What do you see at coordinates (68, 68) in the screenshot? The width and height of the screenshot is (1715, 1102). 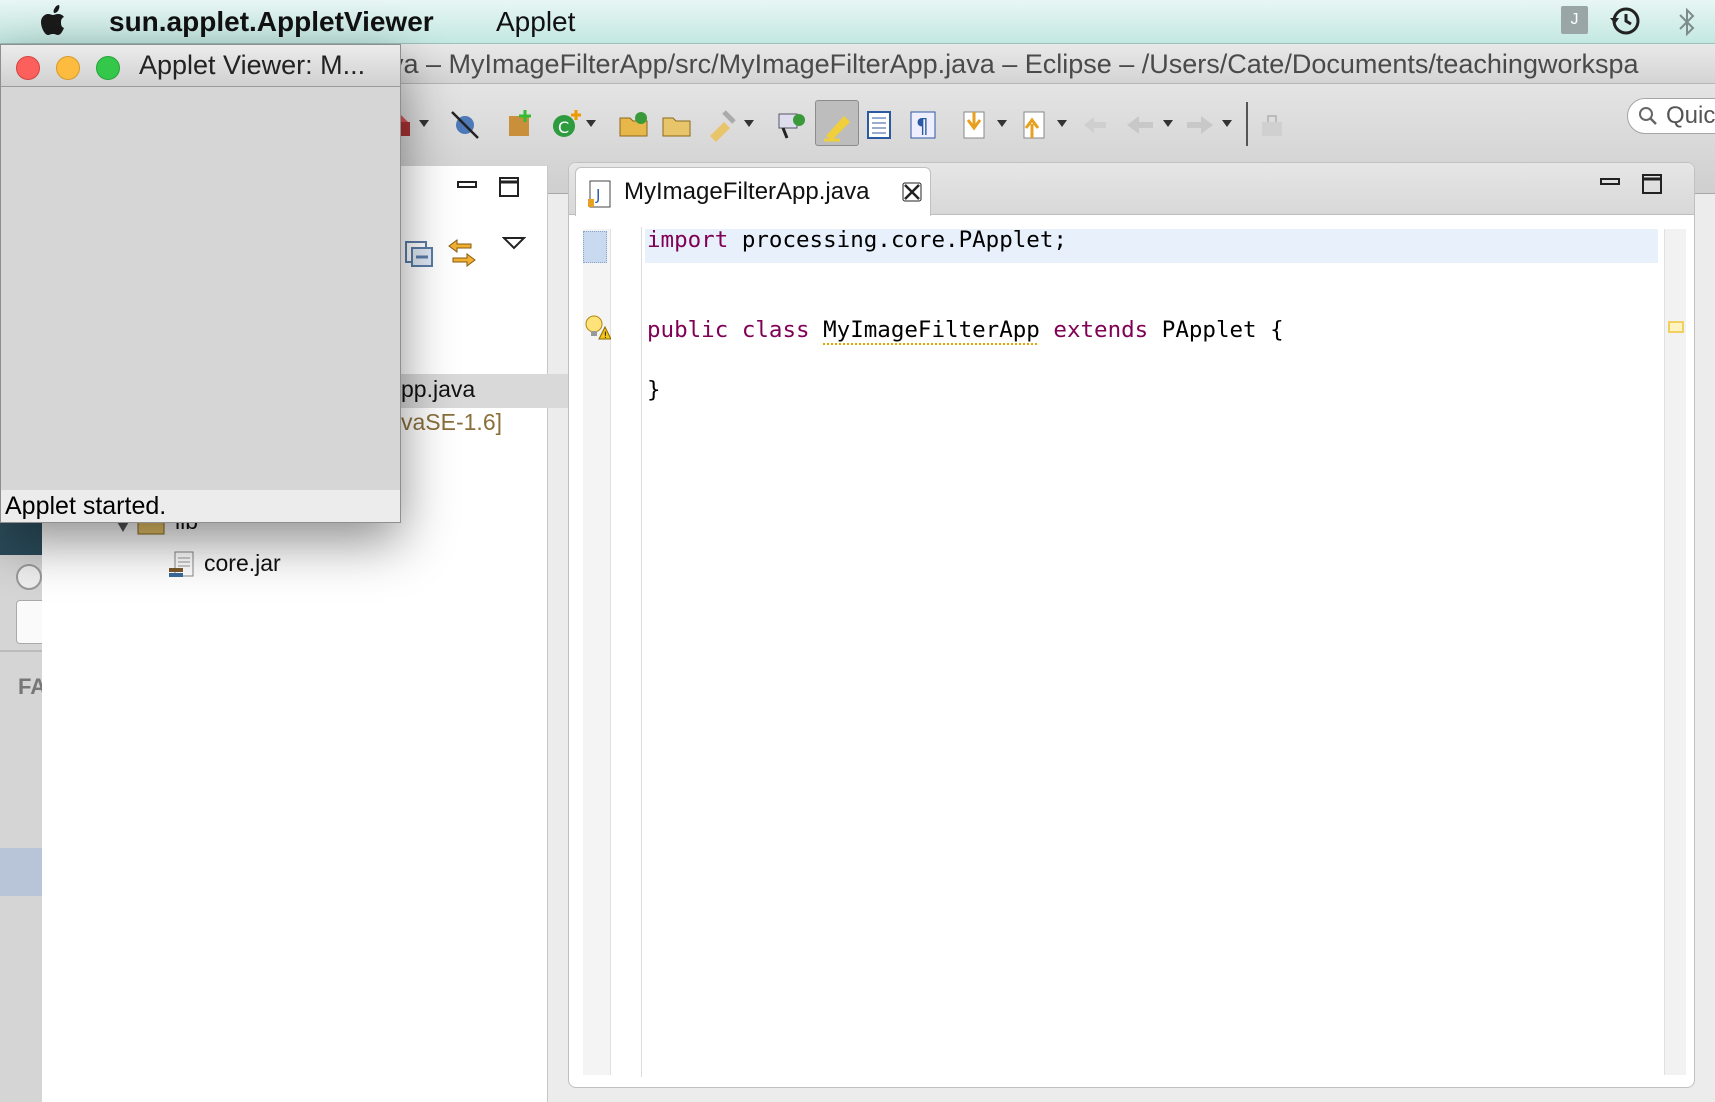 I see `minimize-window-button` at bounding box center [68, 68].